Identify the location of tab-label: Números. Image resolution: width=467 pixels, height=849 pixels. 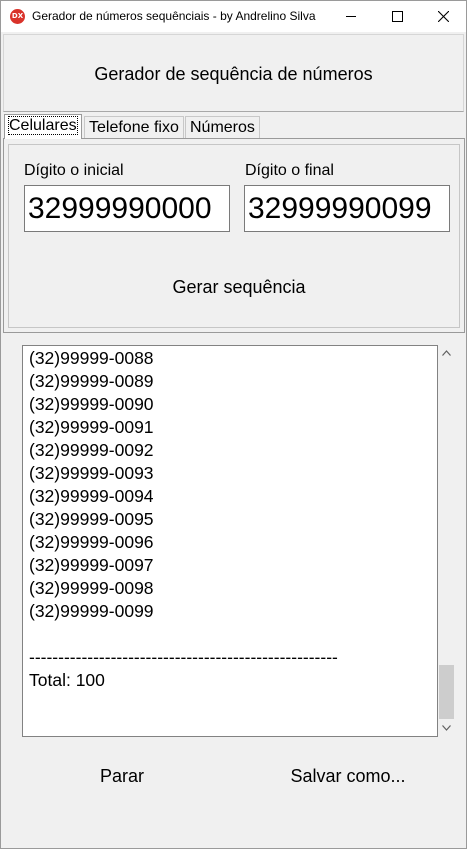
(222, 127).